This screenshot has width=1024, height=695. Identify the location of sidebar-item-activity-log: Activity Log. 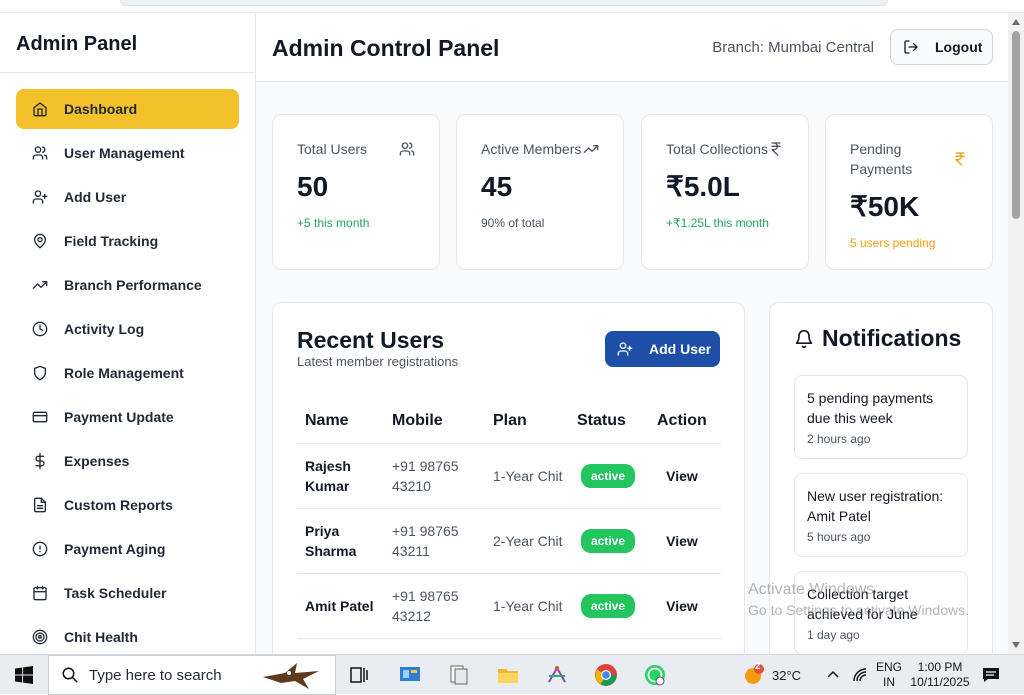
(127, 329).